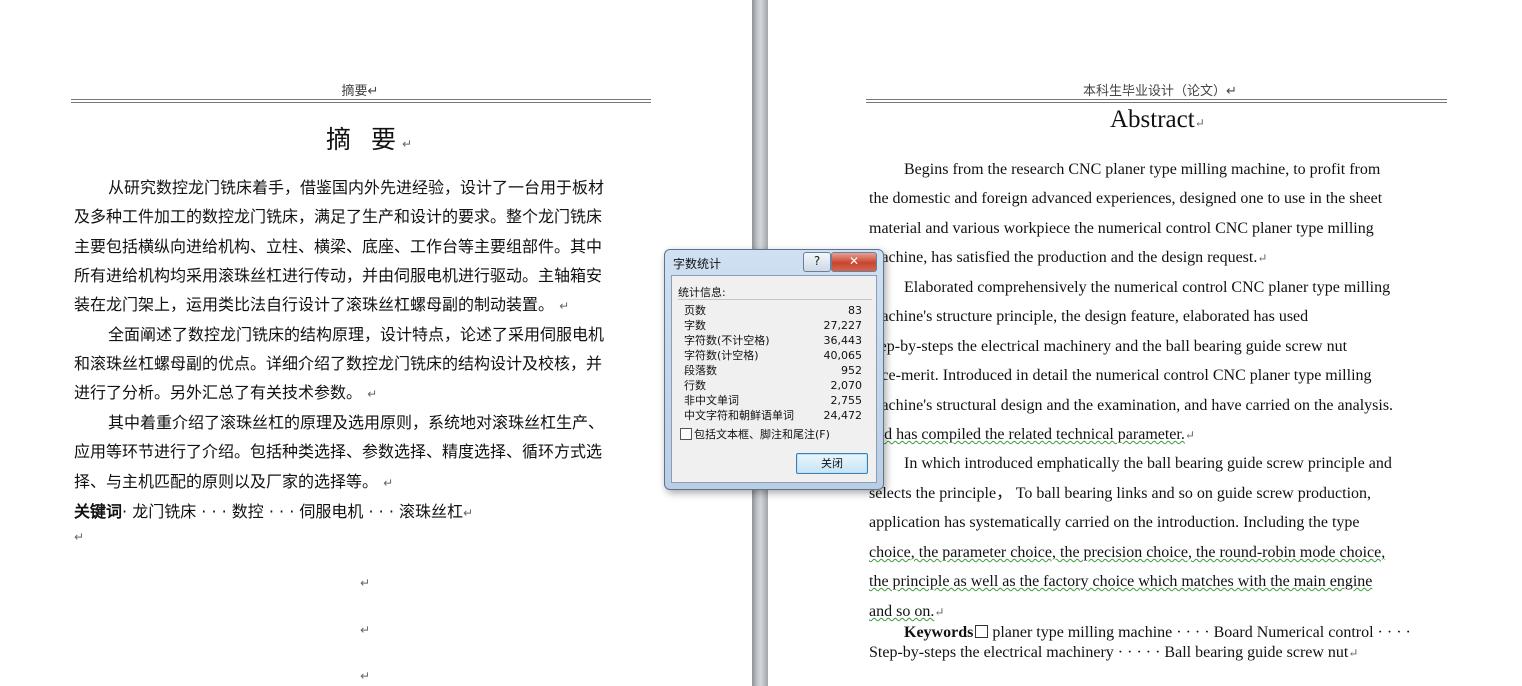 This screenshot has height=686, width=1522. I want to click on cn-text-line: 进行了分析。另外汇总了有关技术参数。 ↵, so click(226, 392).